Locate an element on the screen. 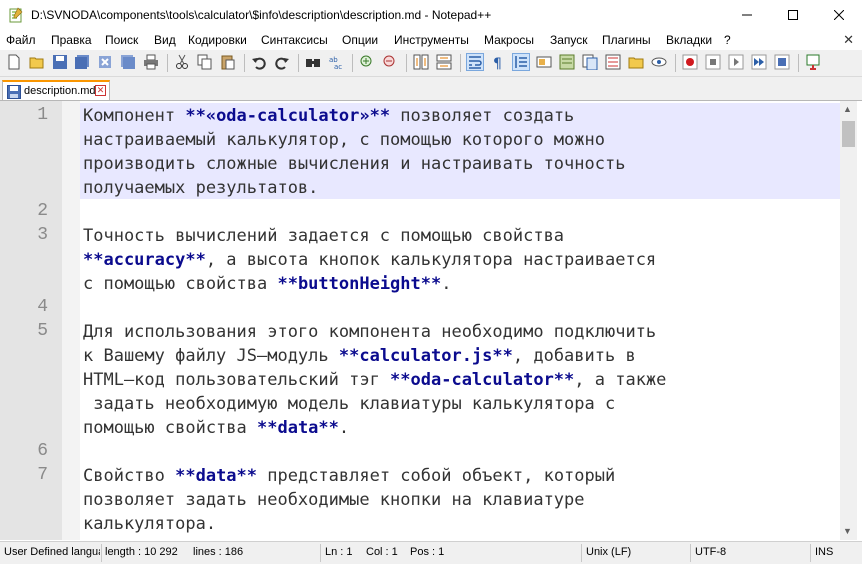 The image size is (862, 564). tab-close-icon: ✕ is located at coordinates (100, 90).